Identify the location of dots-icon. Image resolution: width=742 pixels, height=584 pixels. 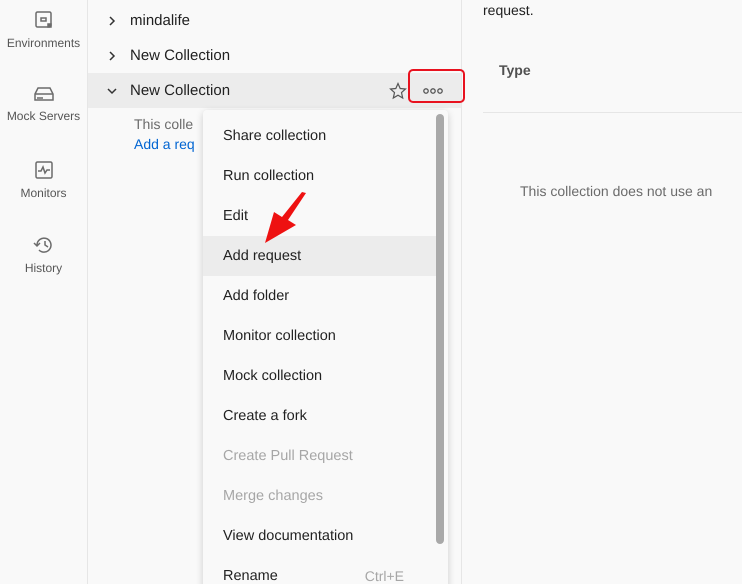
(433, 90).